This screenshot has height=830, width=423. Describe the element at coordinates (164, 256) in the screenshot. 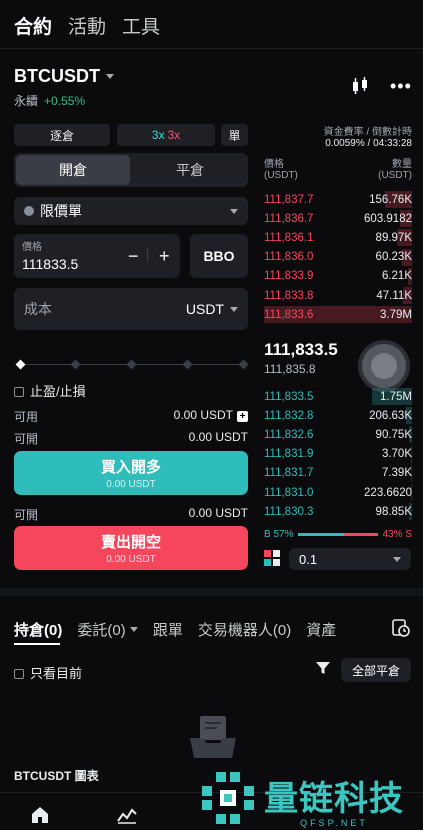

I see `price-increment-button: +` at that location.